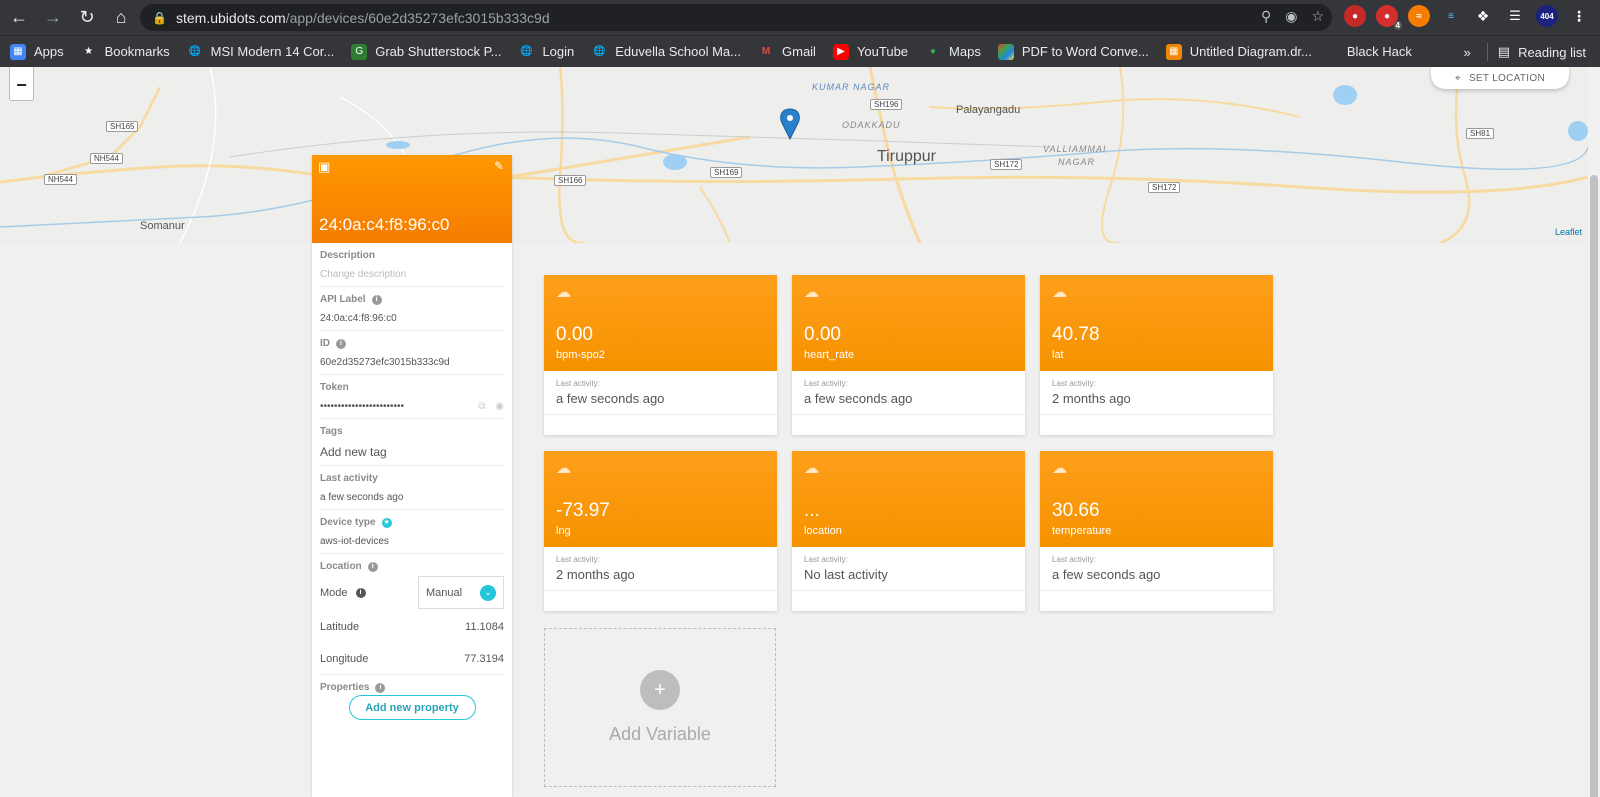  Describe the element at coordinates (106, 158) in the screenshot. I see `road-shield: NH544` at that location.